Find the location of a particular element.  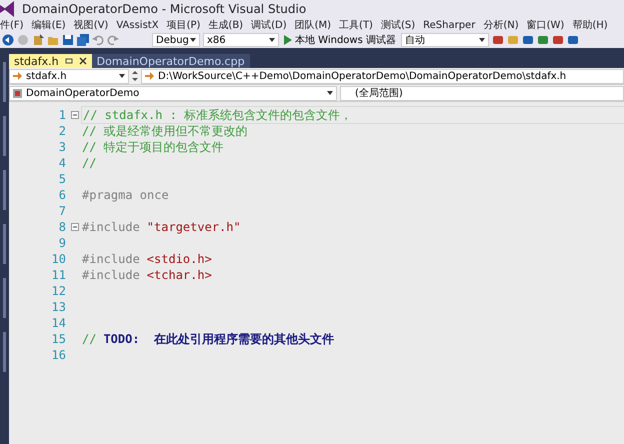

line-number: 12 is located at coordinates (59, 291).